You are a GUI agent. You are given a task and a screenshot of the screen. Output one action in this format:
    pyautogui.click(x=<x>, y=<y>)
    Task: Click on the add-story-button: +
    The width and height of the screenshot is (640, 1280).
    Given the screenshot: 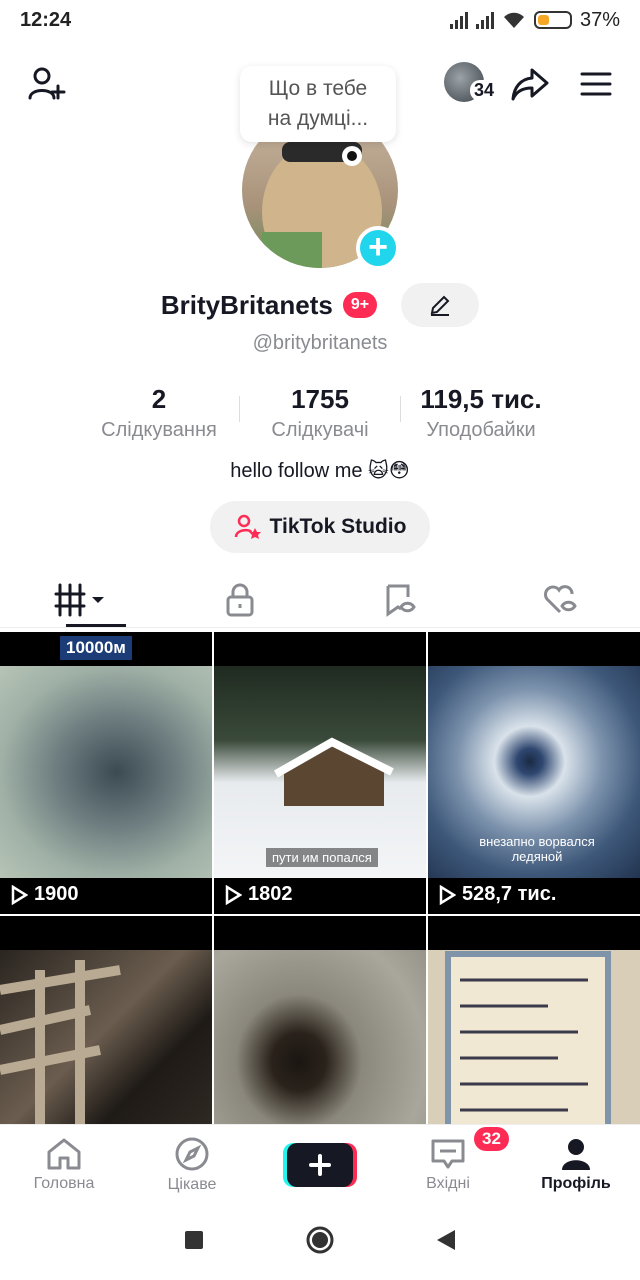 What is the action you would take?
    pyautogui.click(x=378, y=248)
    